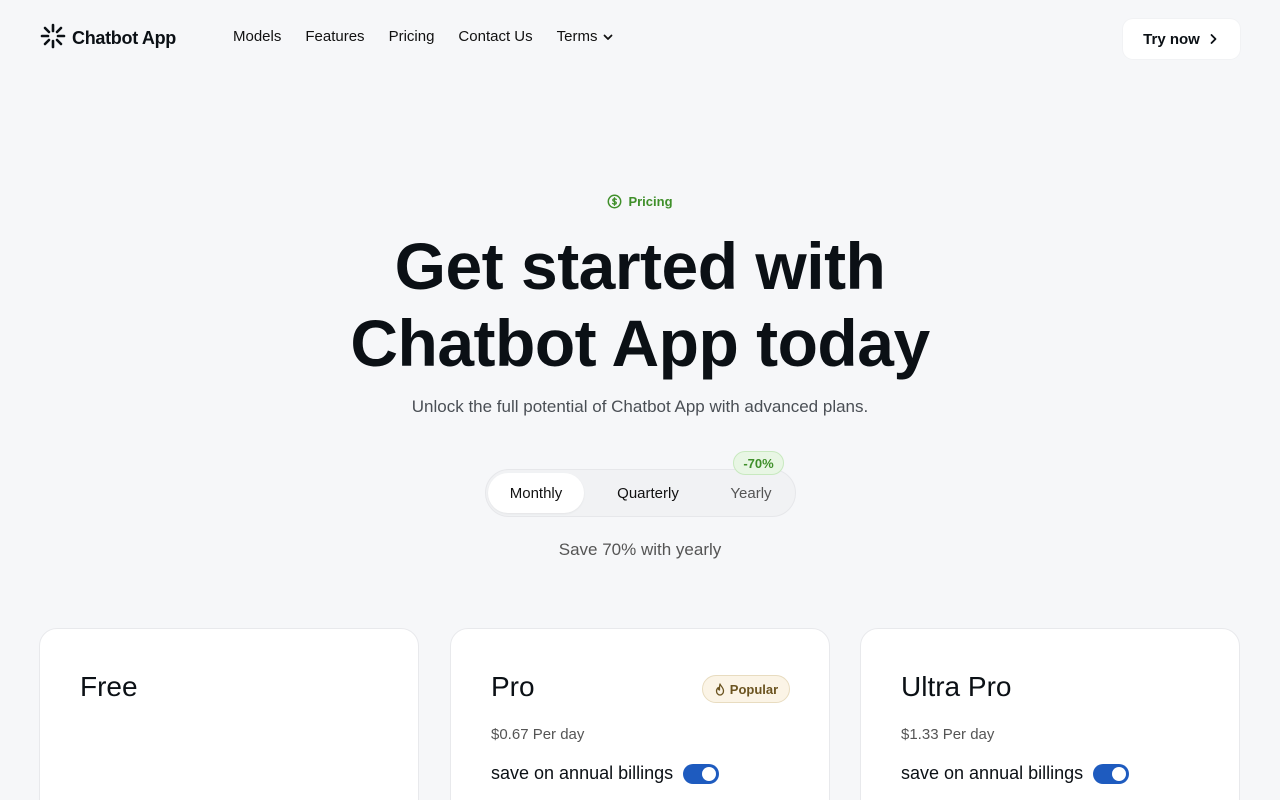 The image size is (1280, 800). What do you see at coordinates (513, 686) in the screenshot?
I see `plan-name: Pro` at bounding box center [513, 686].